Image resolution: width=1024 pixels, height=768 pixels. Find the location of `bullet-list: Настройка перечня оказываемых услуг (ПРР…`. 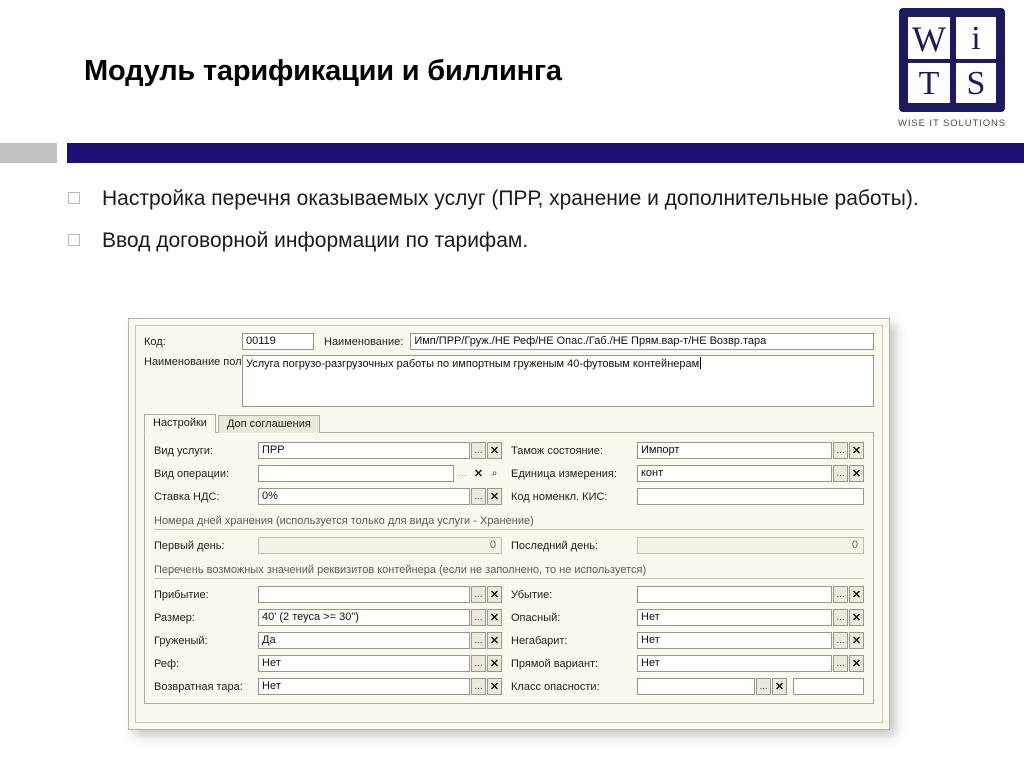

bullet-list: Настройка перечня оказываемых услуг (ПРР… is located at coordinates (538, 225).